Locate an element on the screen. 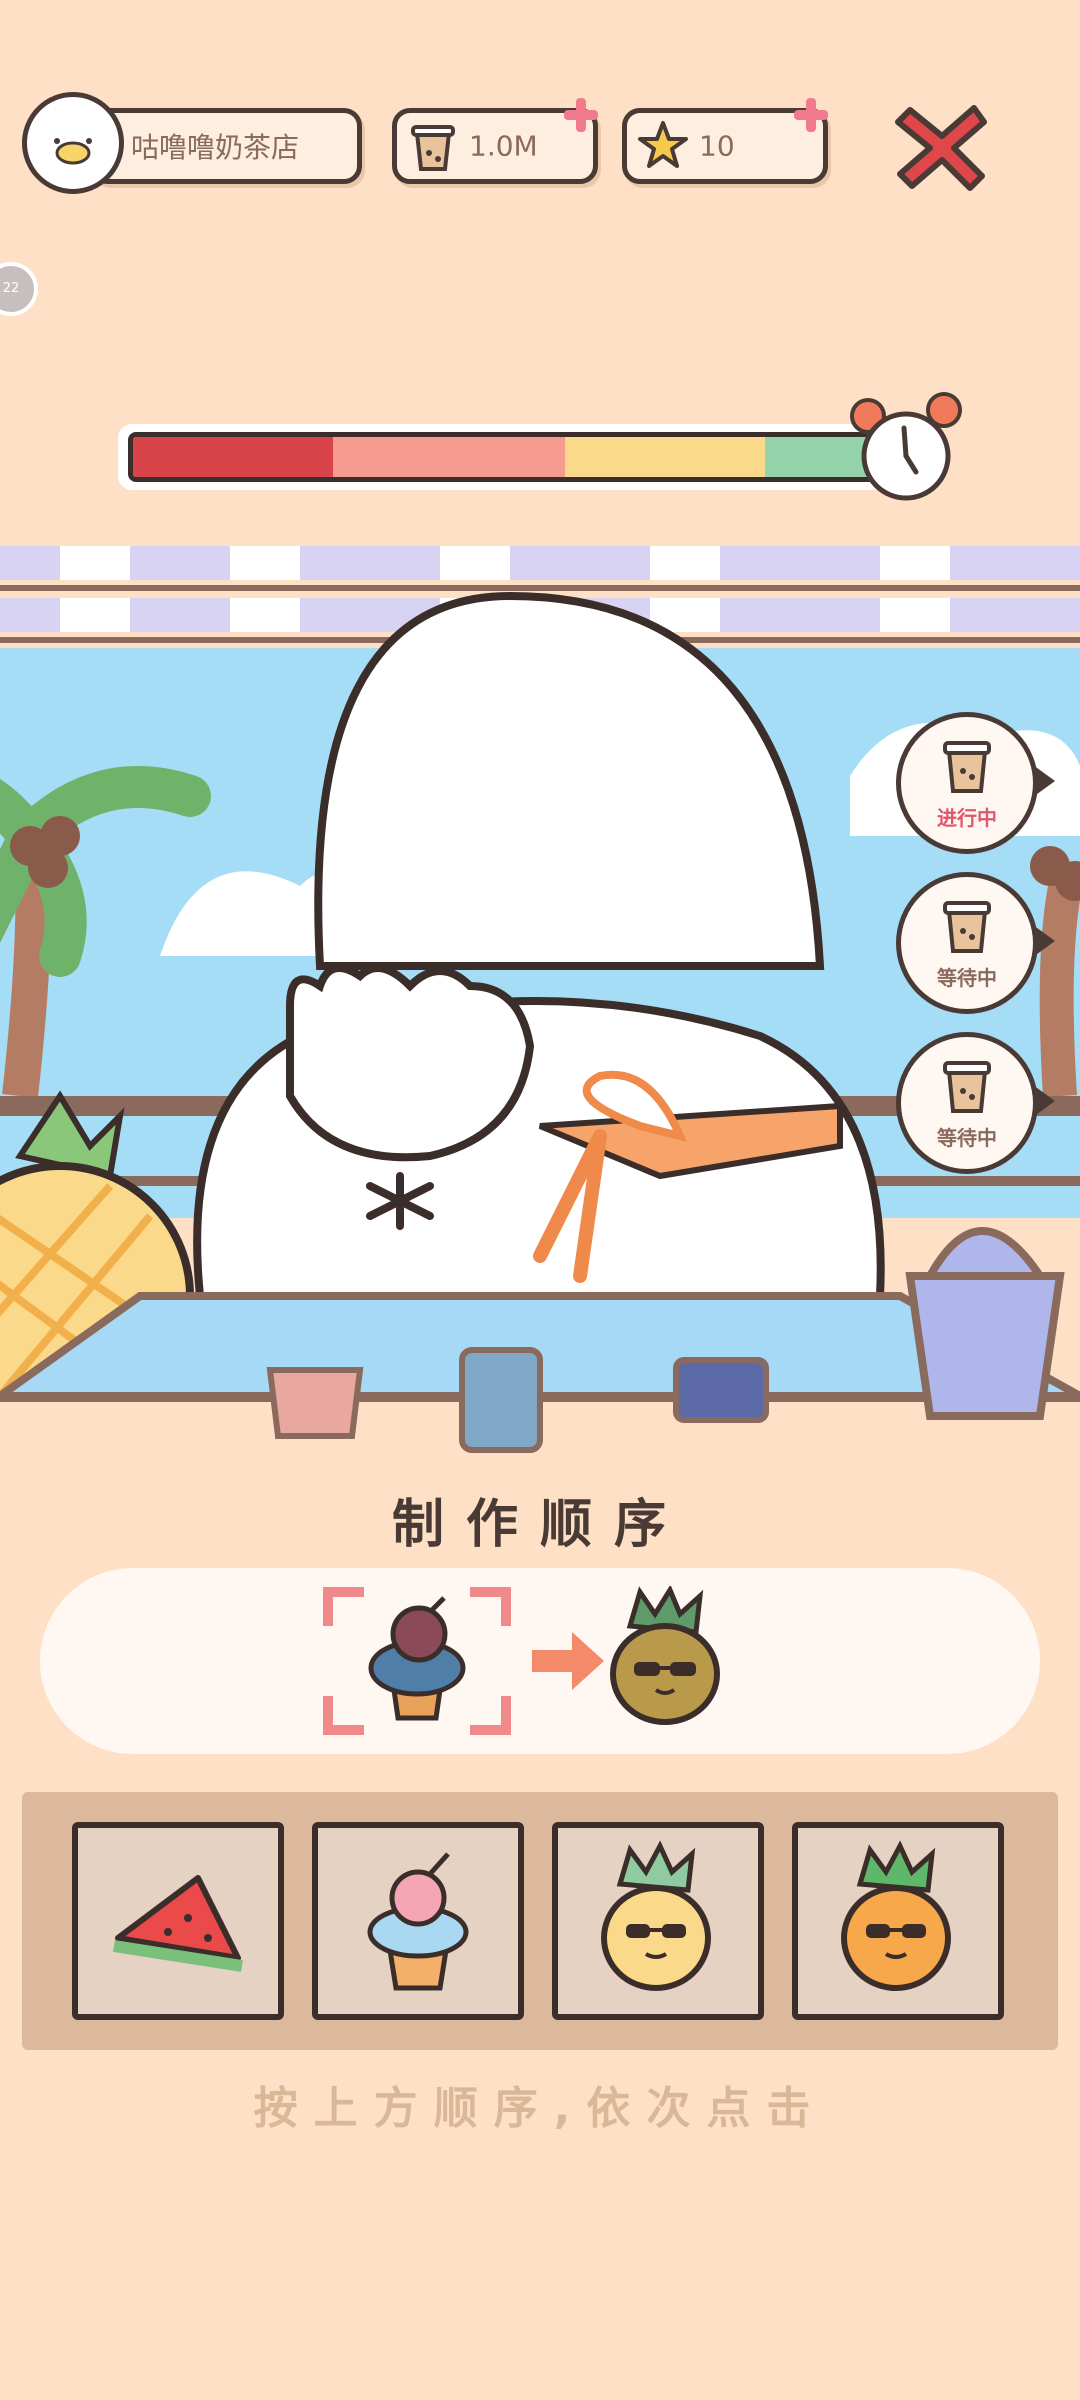  order-bubble-2: 等待中 is located at coordinates (975, 943).